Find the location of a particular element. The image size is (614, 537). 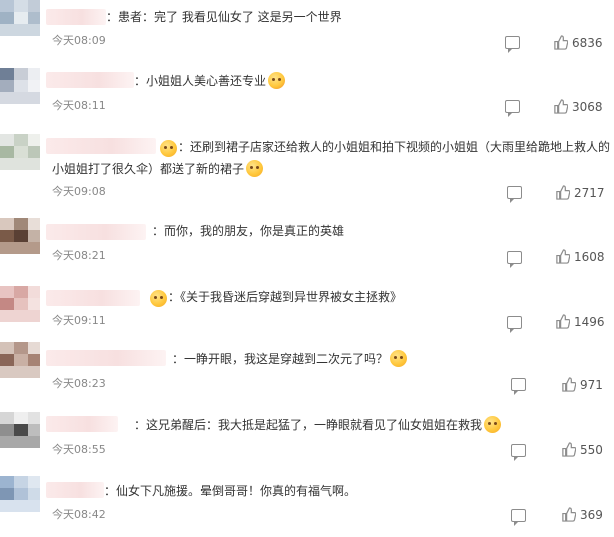

comment-text: ：《关于我昏迷后穿越到异世界被女主拯救》 is located at coordinates (285, 297).